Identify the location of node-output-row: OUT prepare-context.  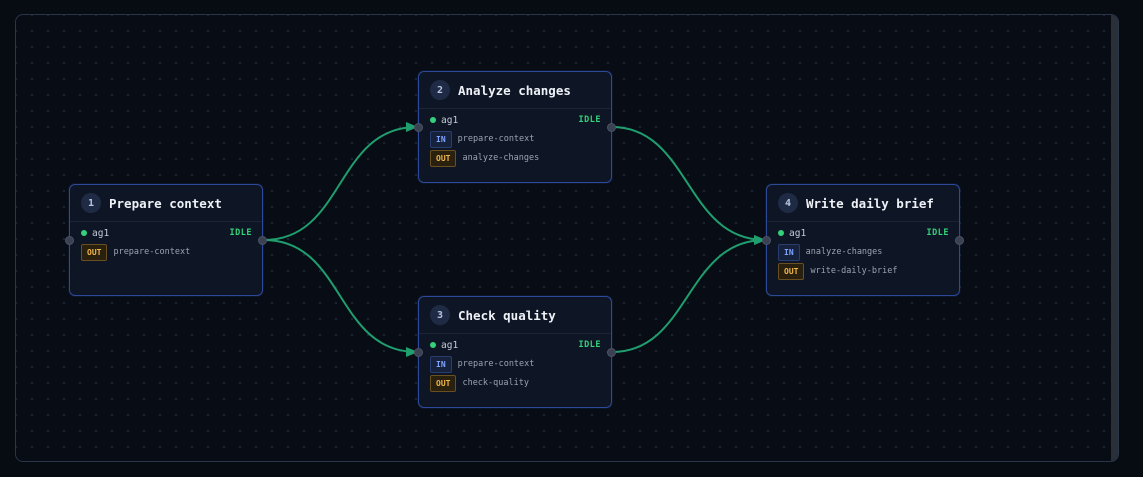
(166, 252).